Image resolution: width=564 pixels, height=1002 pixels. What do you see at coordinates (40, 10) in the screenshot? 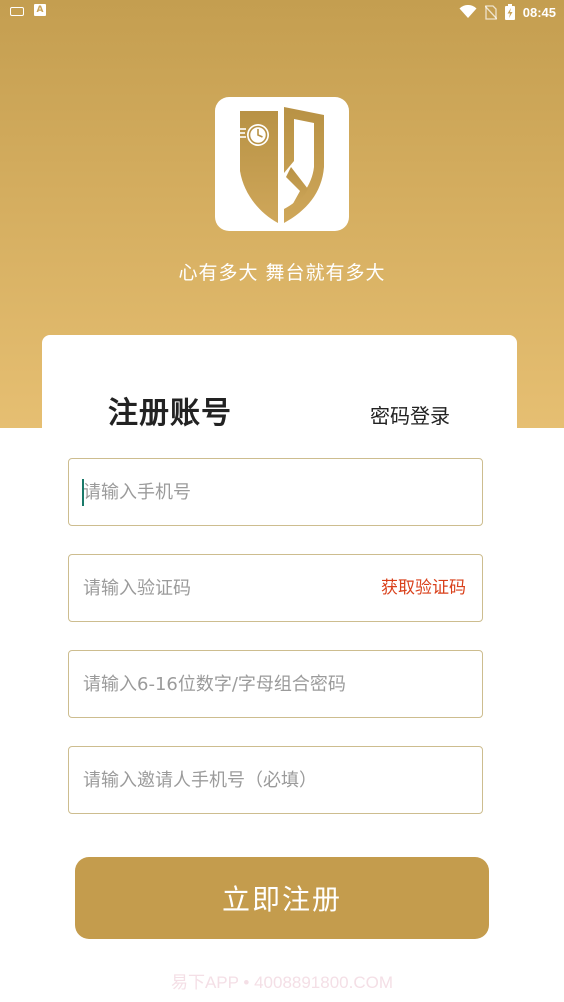
I see `a-notification-icon: A` at bounding box center [40, 10].